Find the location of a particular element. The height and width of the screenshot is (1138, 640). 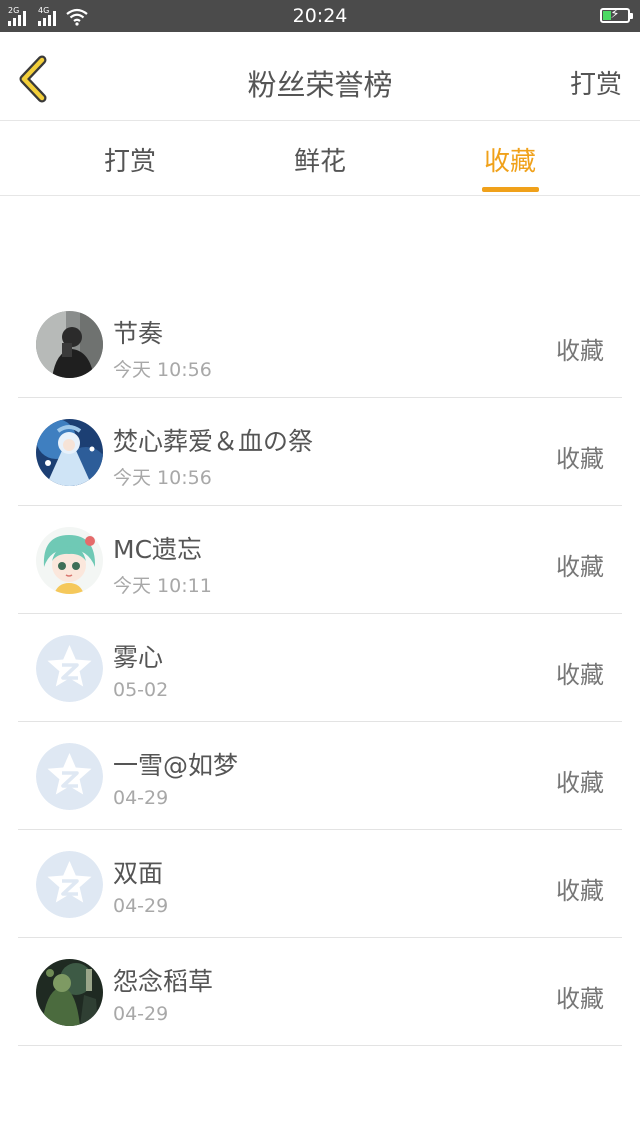

user-name: MC遗忘 is located at coordinates (158, 549).